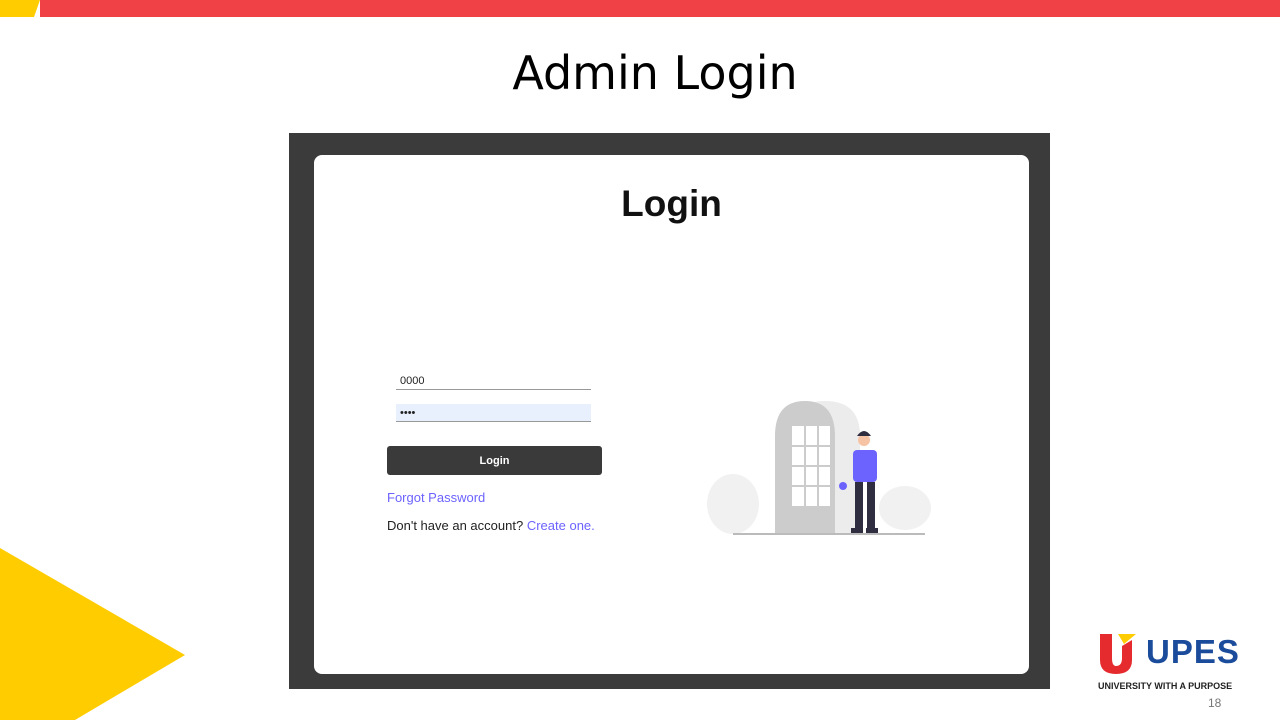  I want to click on create-account-link: Create one., so click(561, 525).